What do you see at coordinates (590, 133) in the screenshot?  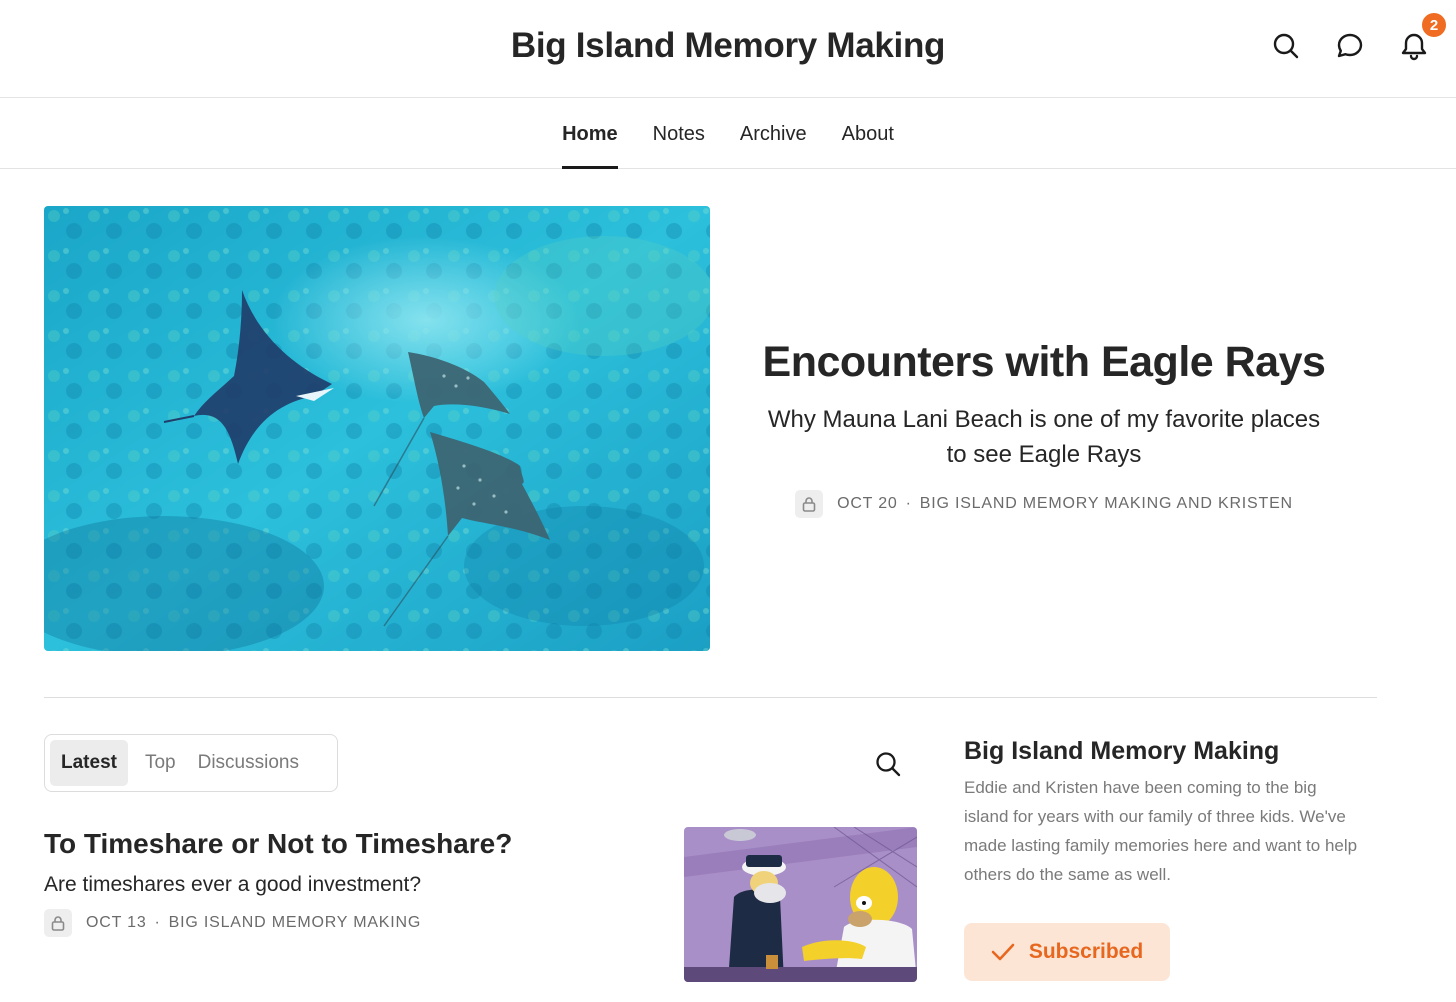 I see `nav-home: Home` at bounding box center [590, 133].